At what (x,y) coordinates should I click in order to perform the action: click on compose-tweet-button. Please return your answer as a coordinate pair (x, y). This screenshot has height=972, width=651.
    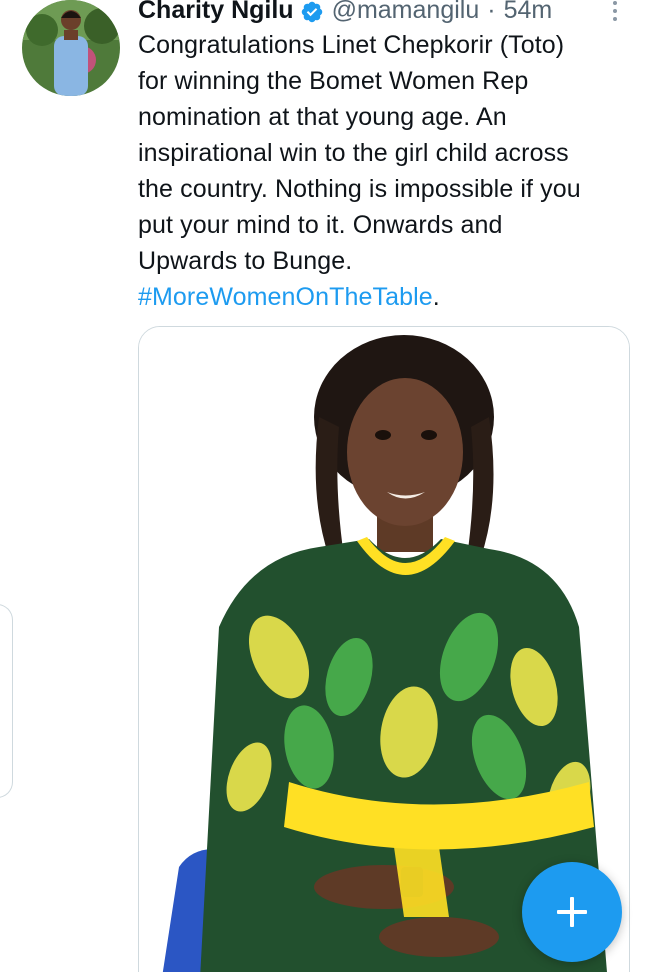
    Looking at the image, I should click on (572, 912).